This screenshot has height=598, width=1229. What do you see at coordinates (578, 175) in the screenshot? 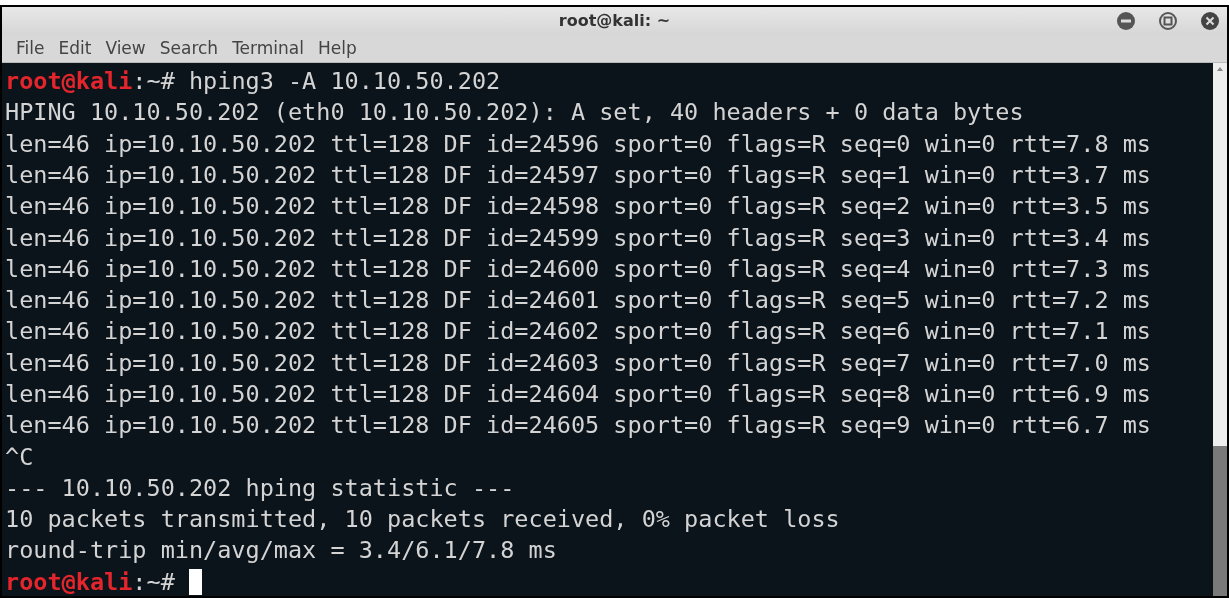
I see `output-line: len=46 ip=10.10.50.202 ttl=128 DF id=24597 sport=0 flags=R seq=1 win=0 rtt=3.7 ms` at bounding box center [578, 175].